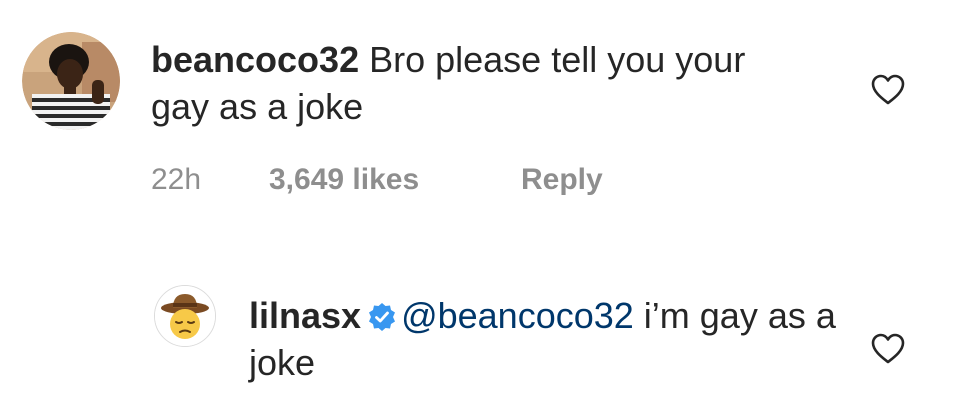  What do you see at coordinates (562, 180) in the screenshot?
I see `reply-button: Reply` at bounding box center [562, 180].